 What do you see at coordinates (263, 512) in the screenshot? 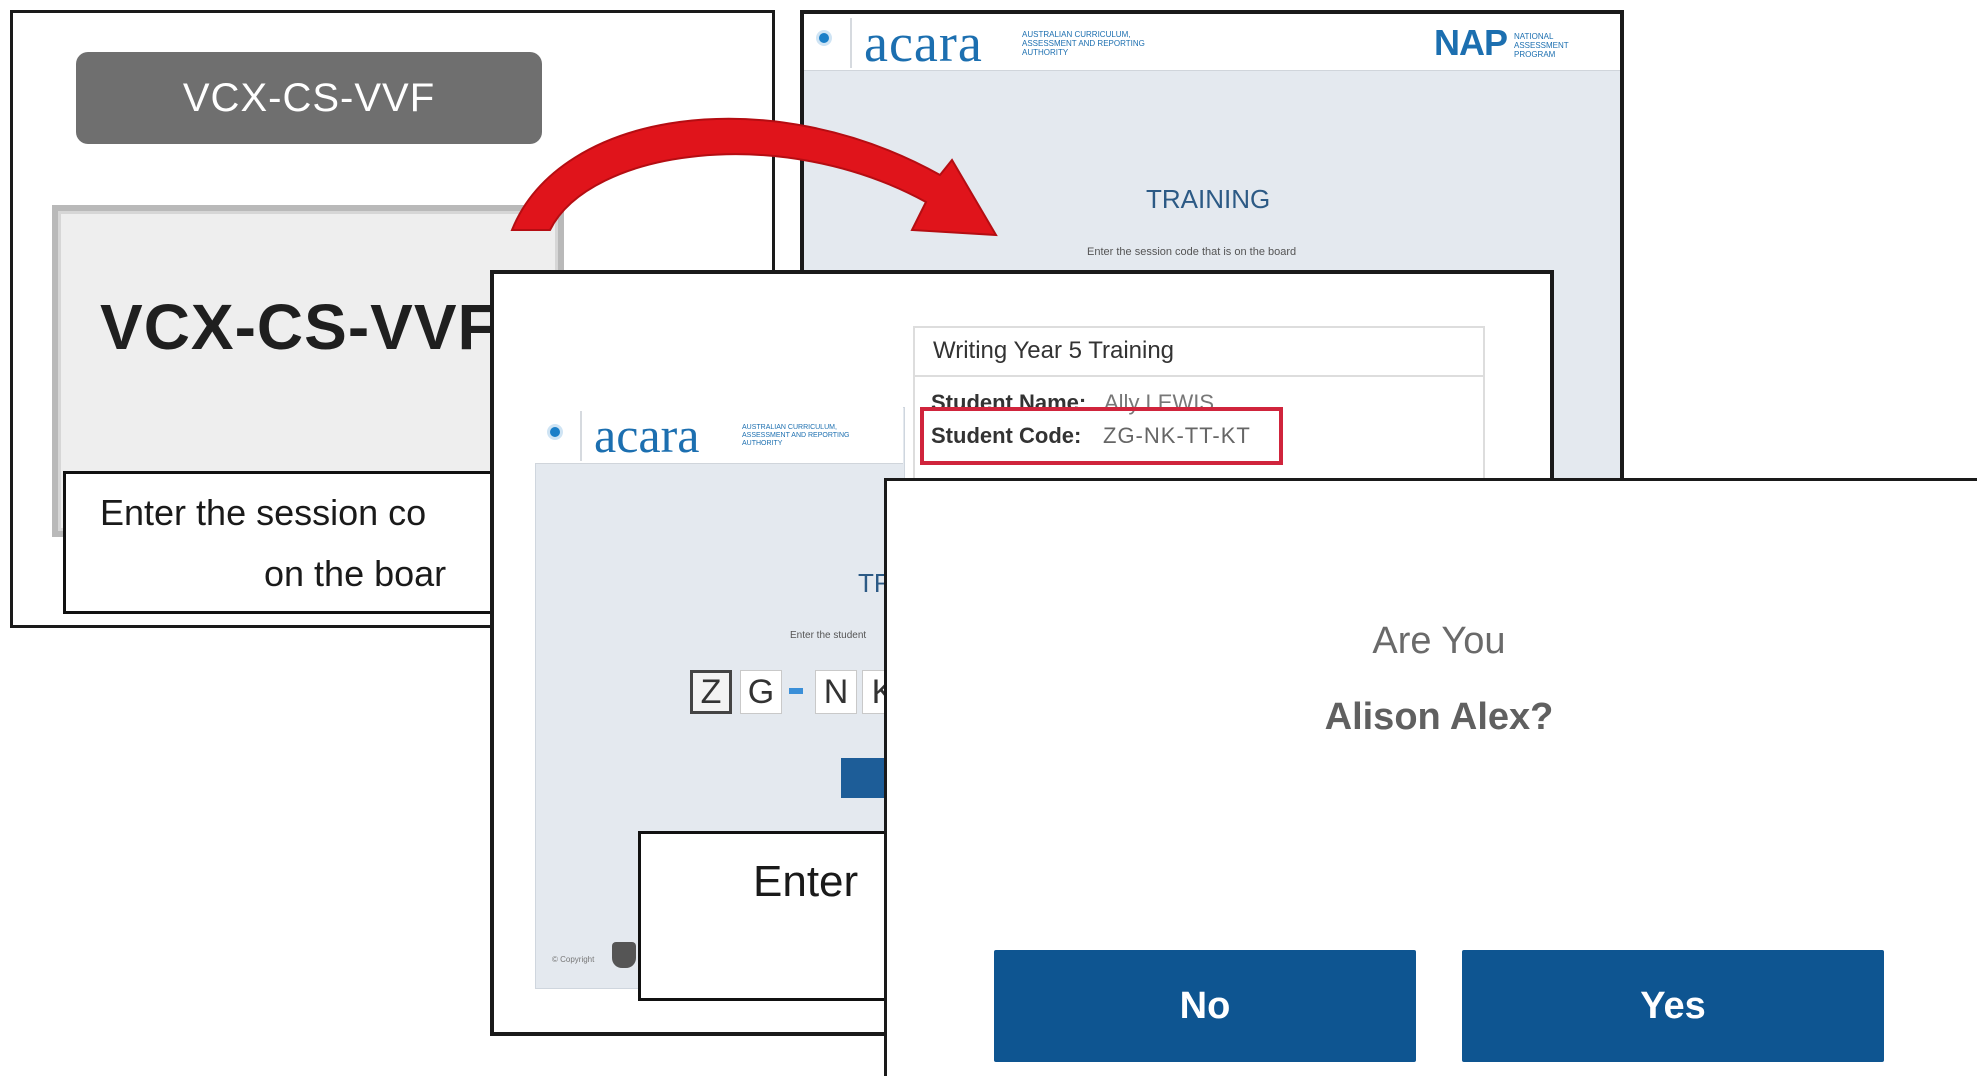
I see `caption-line-1: Enter the session co` at bounding box center [263, 512].